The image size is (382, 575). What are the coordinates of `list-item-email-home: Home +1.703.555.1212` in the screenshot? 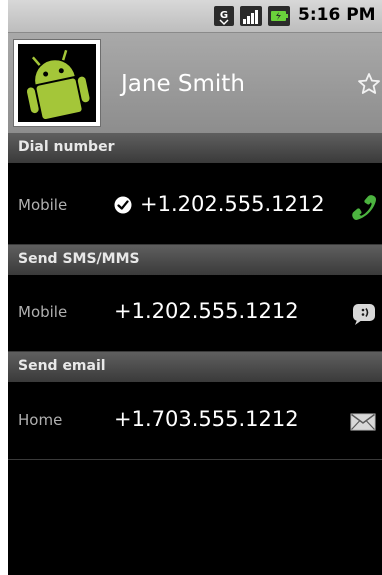 It's located at (195, 422).